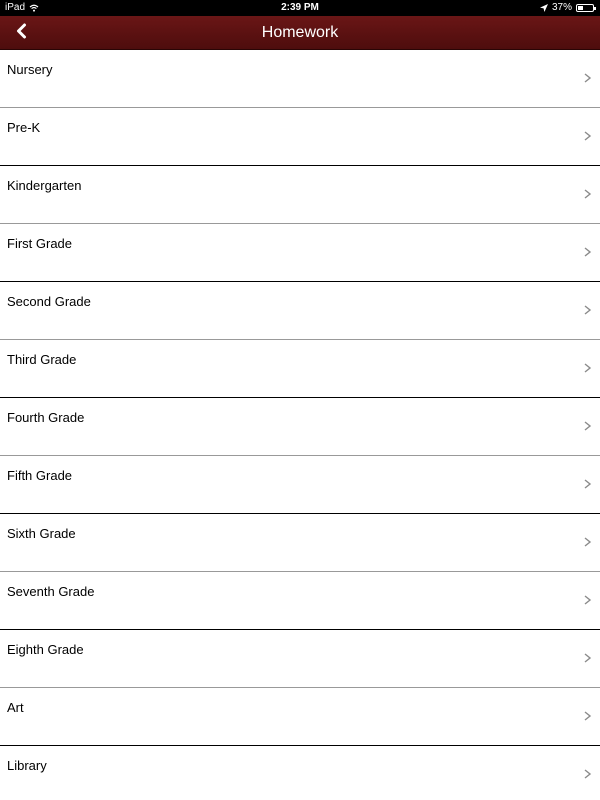 This screenshot has width=600, height=800. I want to click on list-item-label: Art, so click(15, 707).